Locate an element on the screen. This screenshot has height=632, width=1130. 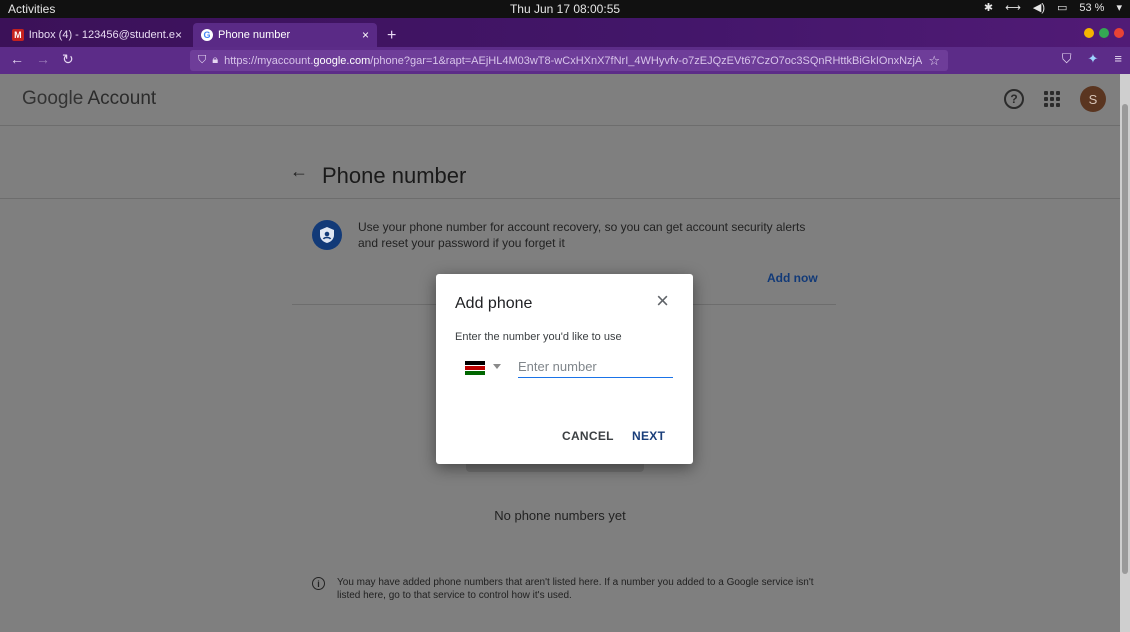
back-icon: ← is located at coordinates (17, 59).